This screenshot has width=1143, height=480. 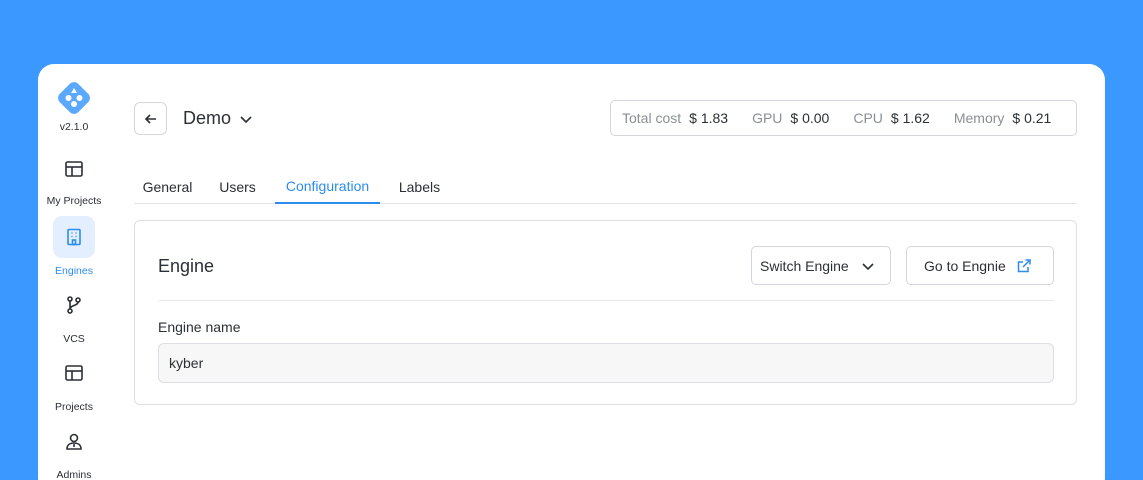 I want to click on app-version: v2.1.0, so click(x=74, y=127).